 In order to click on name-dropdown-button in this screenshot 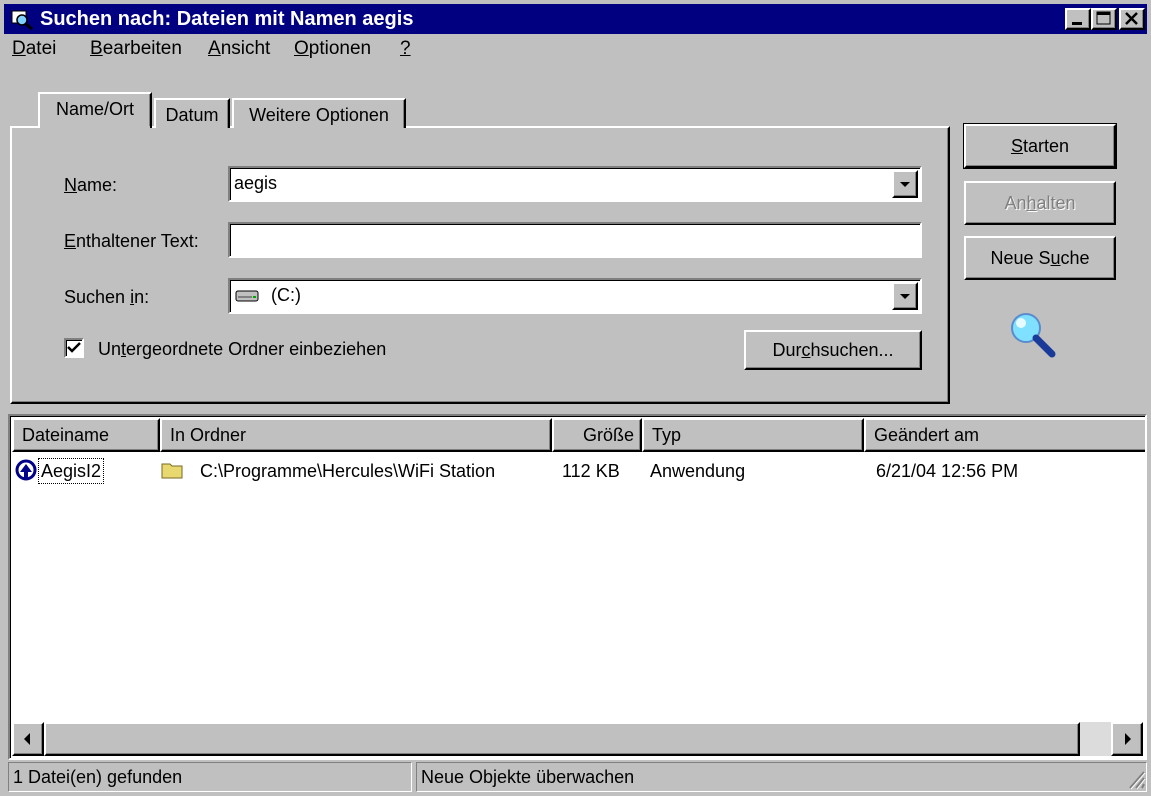, I will do `click(905, 184)`.